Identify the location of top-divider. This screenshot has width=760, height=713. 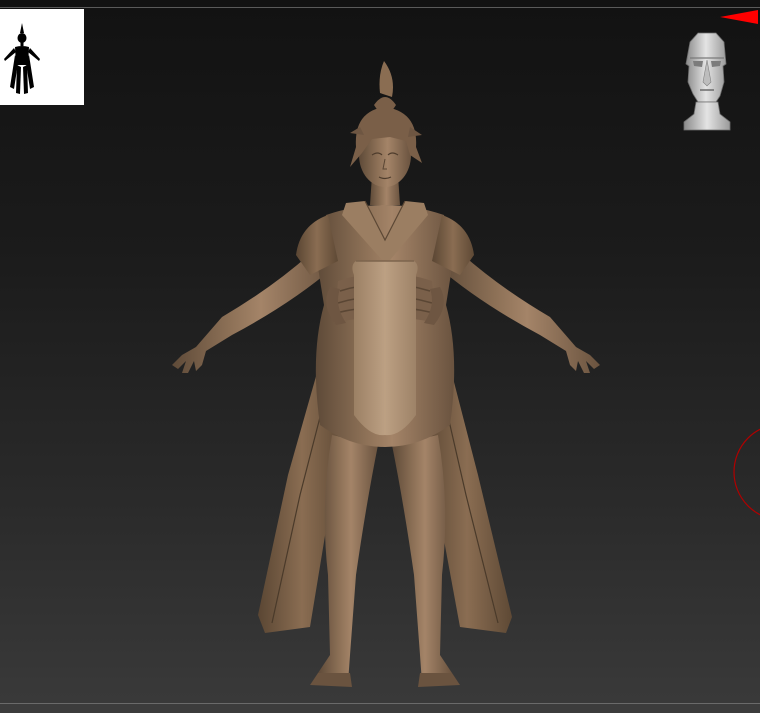
(380, 7).